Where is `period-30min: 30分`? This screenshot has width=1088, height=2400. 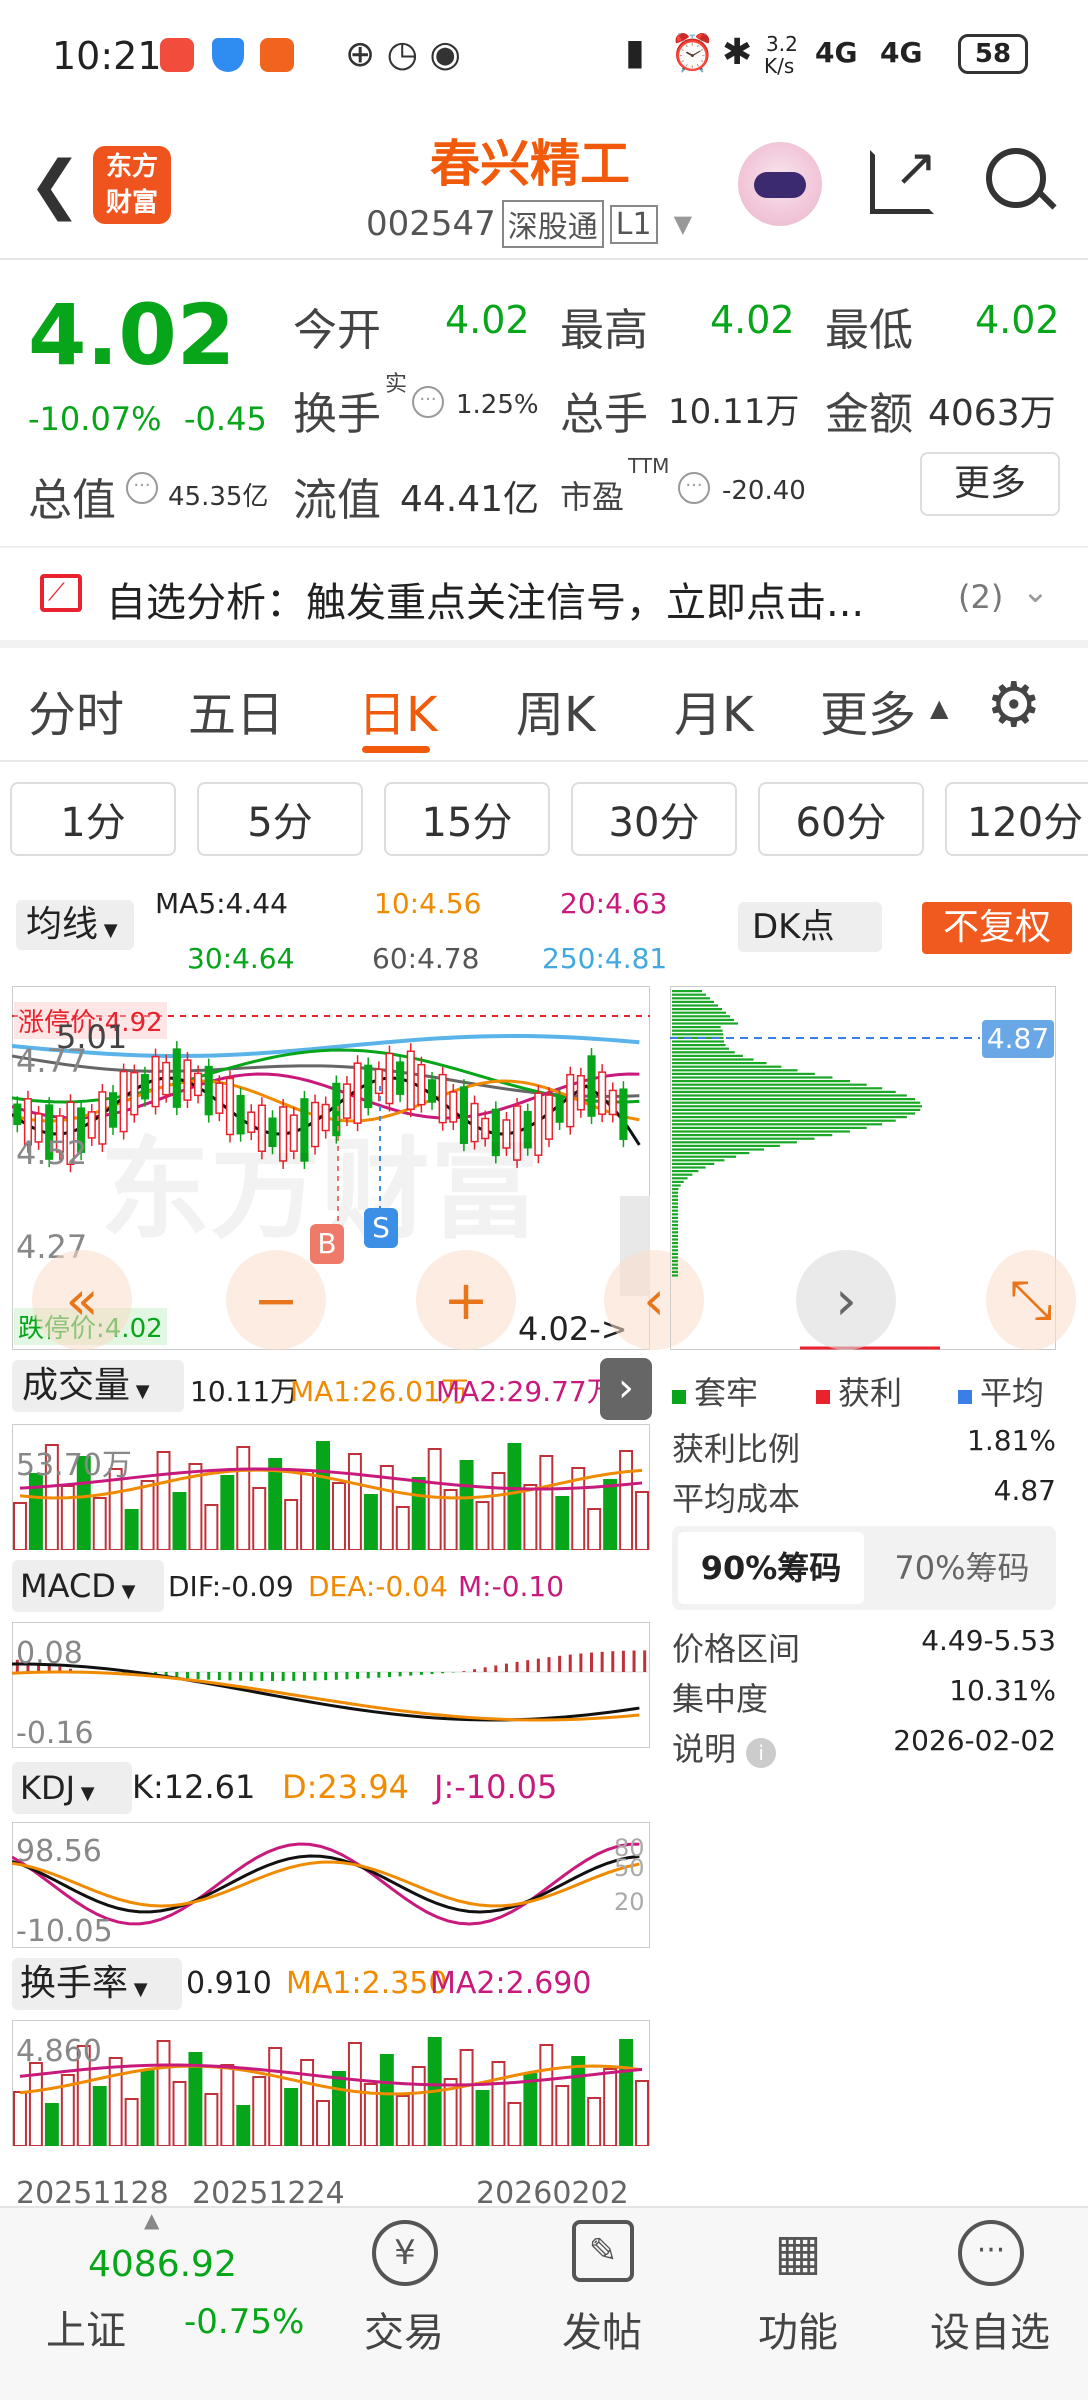 period-30min: 30分 is located at coordinates (654, 819).